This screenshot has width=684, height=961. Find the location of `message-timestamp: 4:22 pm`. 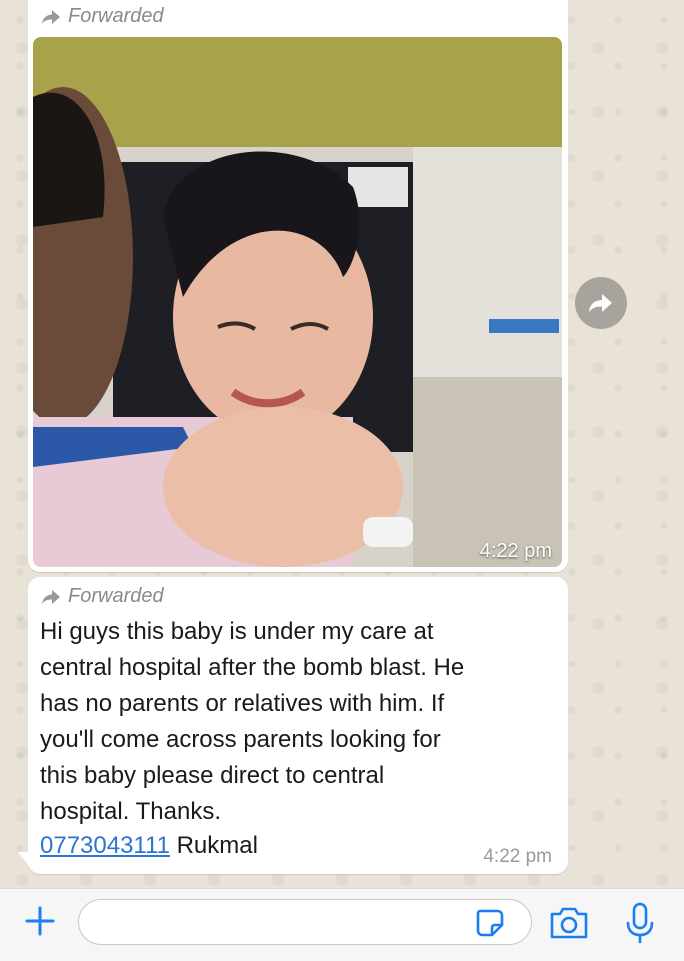

message-timestamp: 4:22 pm is located at coordinates (517, 856).